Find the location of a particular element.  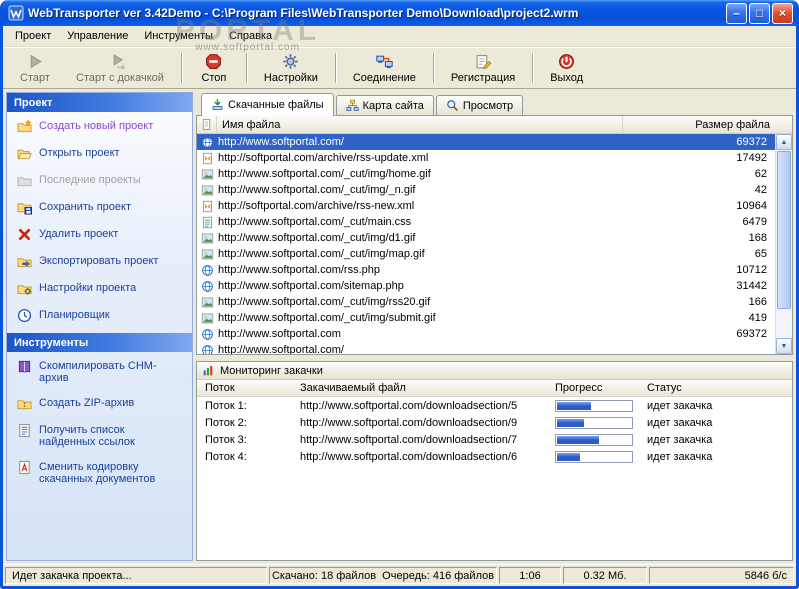

sidebar-item-0-2: Последние проекты is located at coordinates (102, 180).